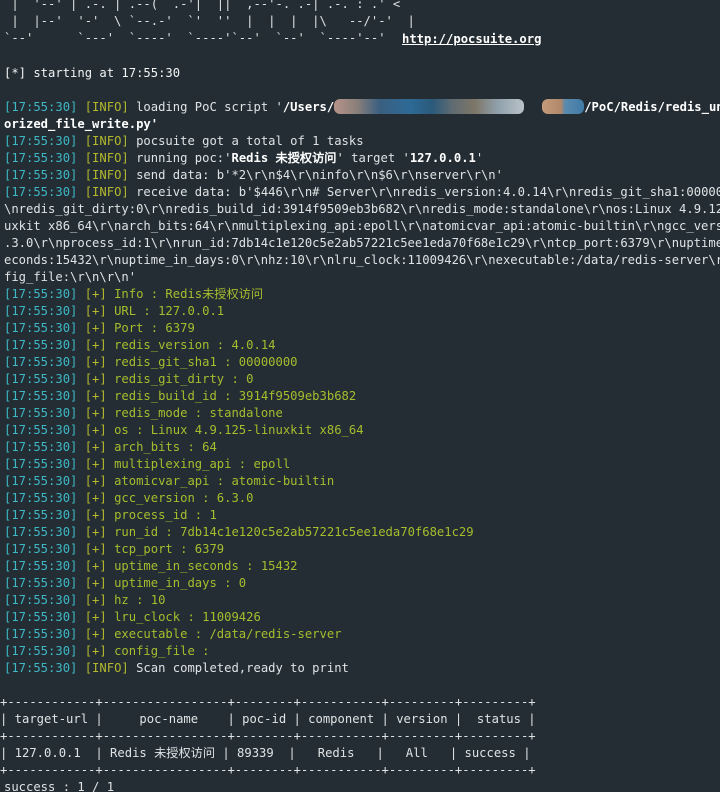 Image resolution: width=720 pixels, height=792 pixels. I want to click on result-line: [17:55:30] [+] config_file :, so click(107, 651).